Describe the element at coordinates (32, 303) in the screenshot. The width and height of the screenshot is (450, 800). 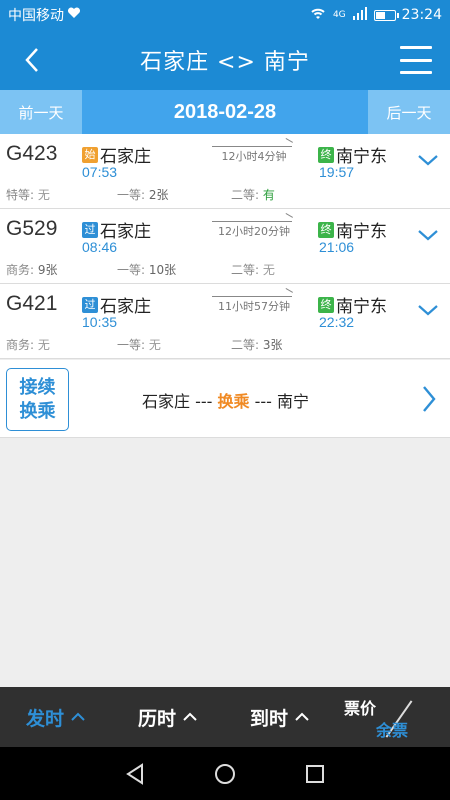
I see `train-number: G421` at that location.